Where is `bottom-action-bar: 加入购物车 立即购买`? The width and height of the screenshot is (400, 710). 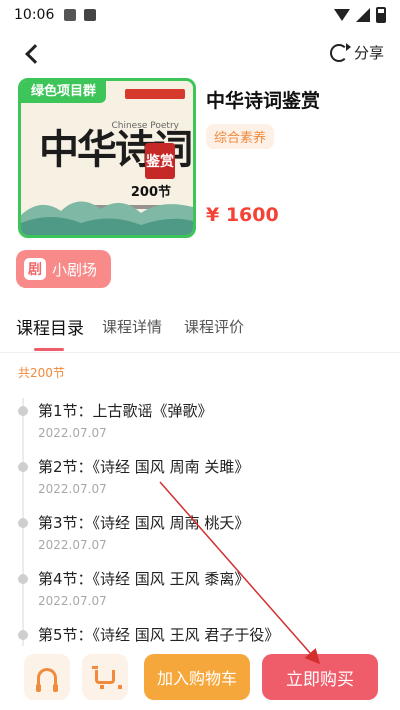 bottom-action-bar: 加入购物车 立即购买 is located at coordinates (200, 678).